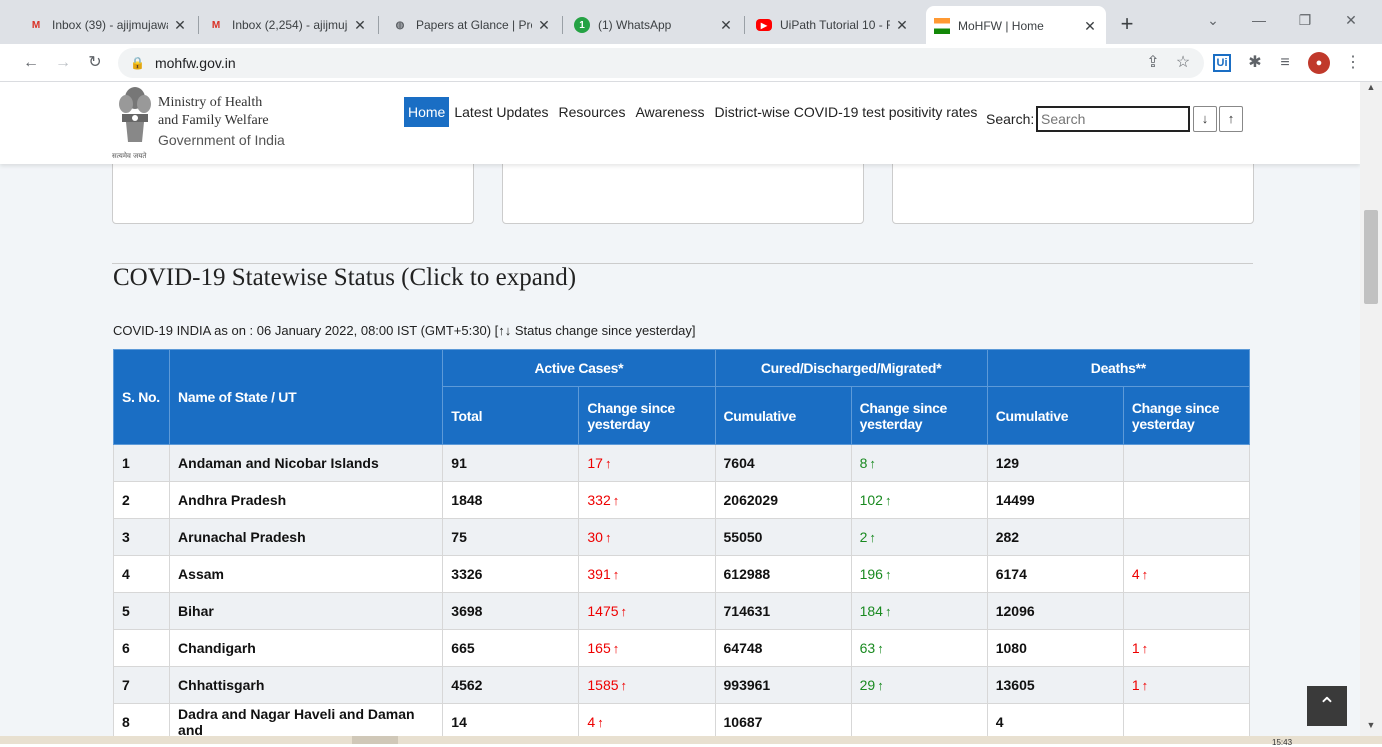  Describe the element at coordinates (867, 648) in the screenshot. I see `cell-value: 63` at that location.